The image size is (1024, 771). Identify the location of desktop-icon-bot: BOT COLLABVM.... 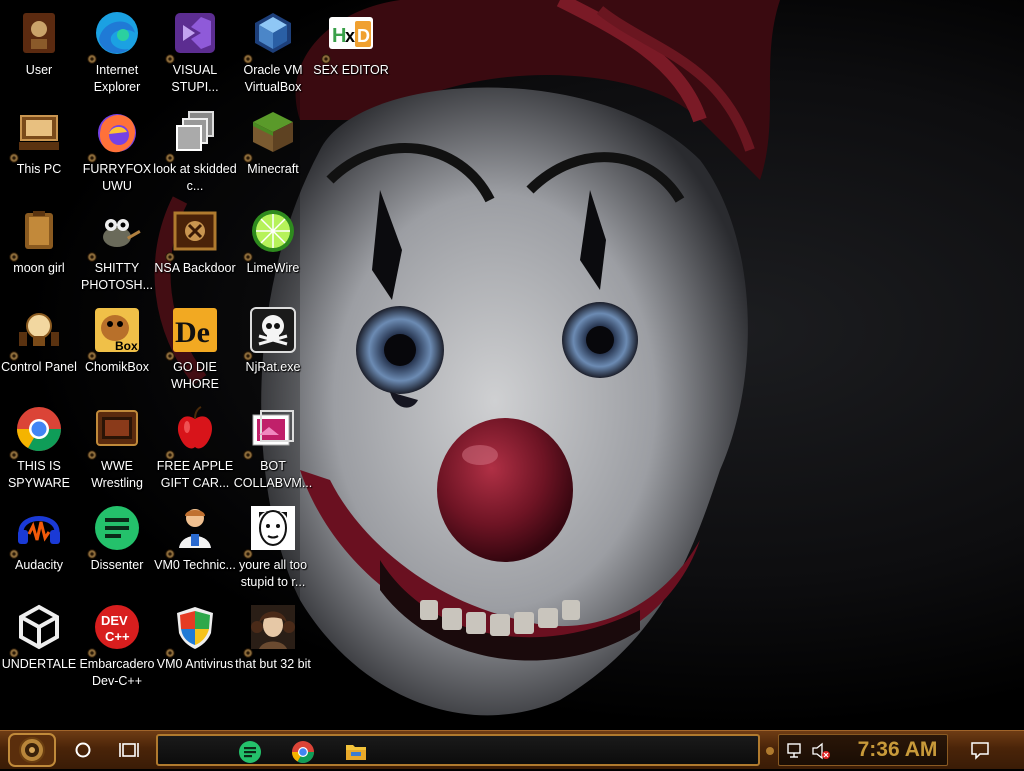
(273, 448).